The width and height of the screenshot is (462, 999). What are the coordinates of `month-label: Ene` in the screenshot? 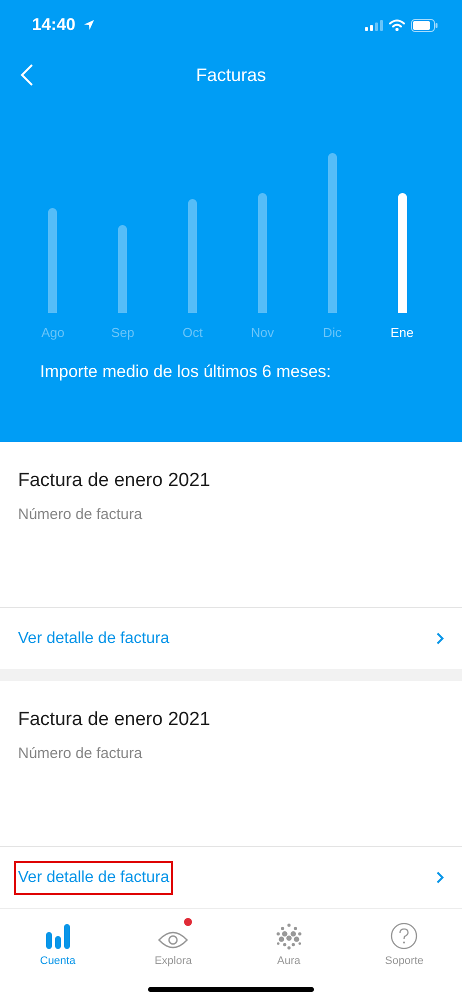 It's located at (402, 332).